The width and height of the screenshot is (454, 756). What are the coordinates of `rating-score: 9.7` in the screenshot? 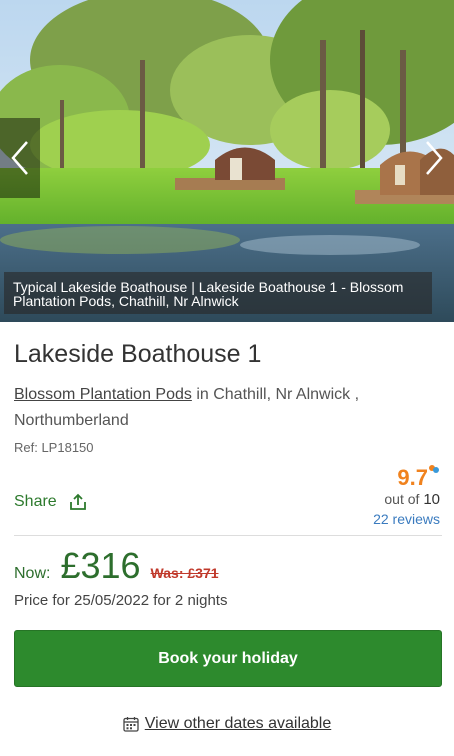 It's located at (412, 477).